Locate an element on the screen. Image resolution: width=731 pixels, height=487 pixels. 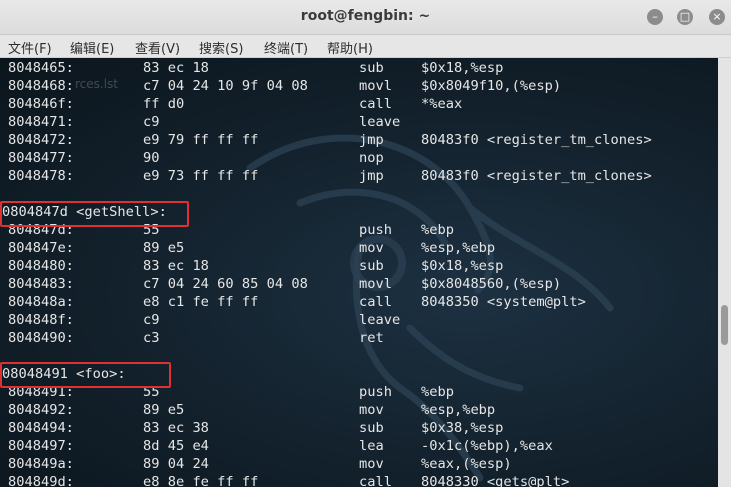
asm-address: 8048472: is located at coordinates (41, 140).